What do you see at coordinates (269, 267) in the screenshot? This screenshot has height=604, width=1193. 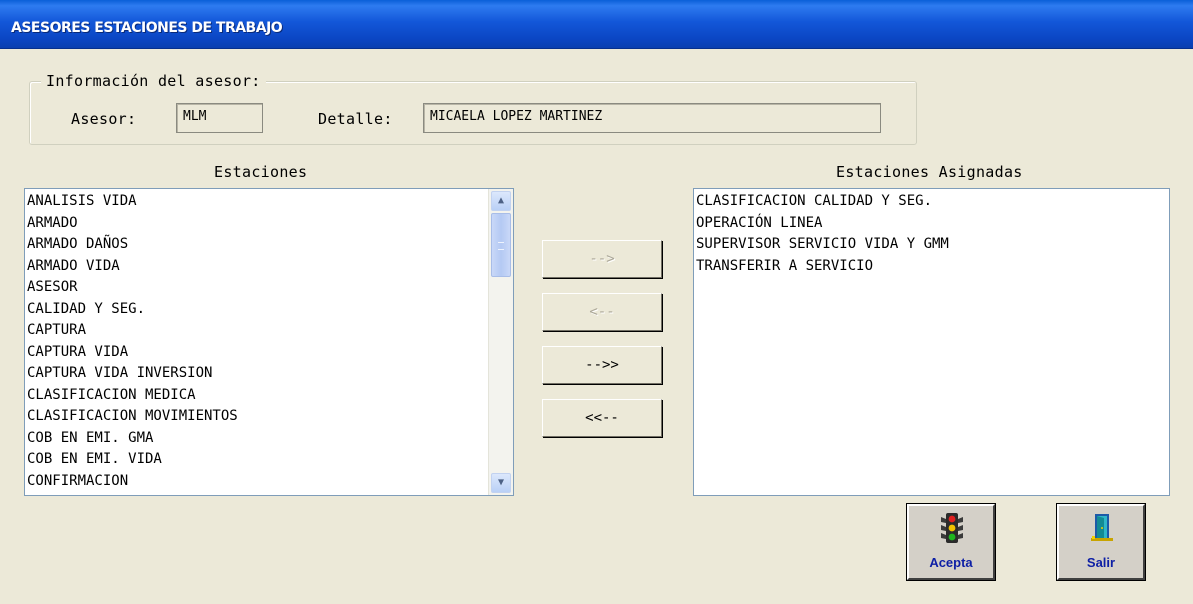 I see `station-list-item: ARMADO VIDA` at bounding box center [269, 267].